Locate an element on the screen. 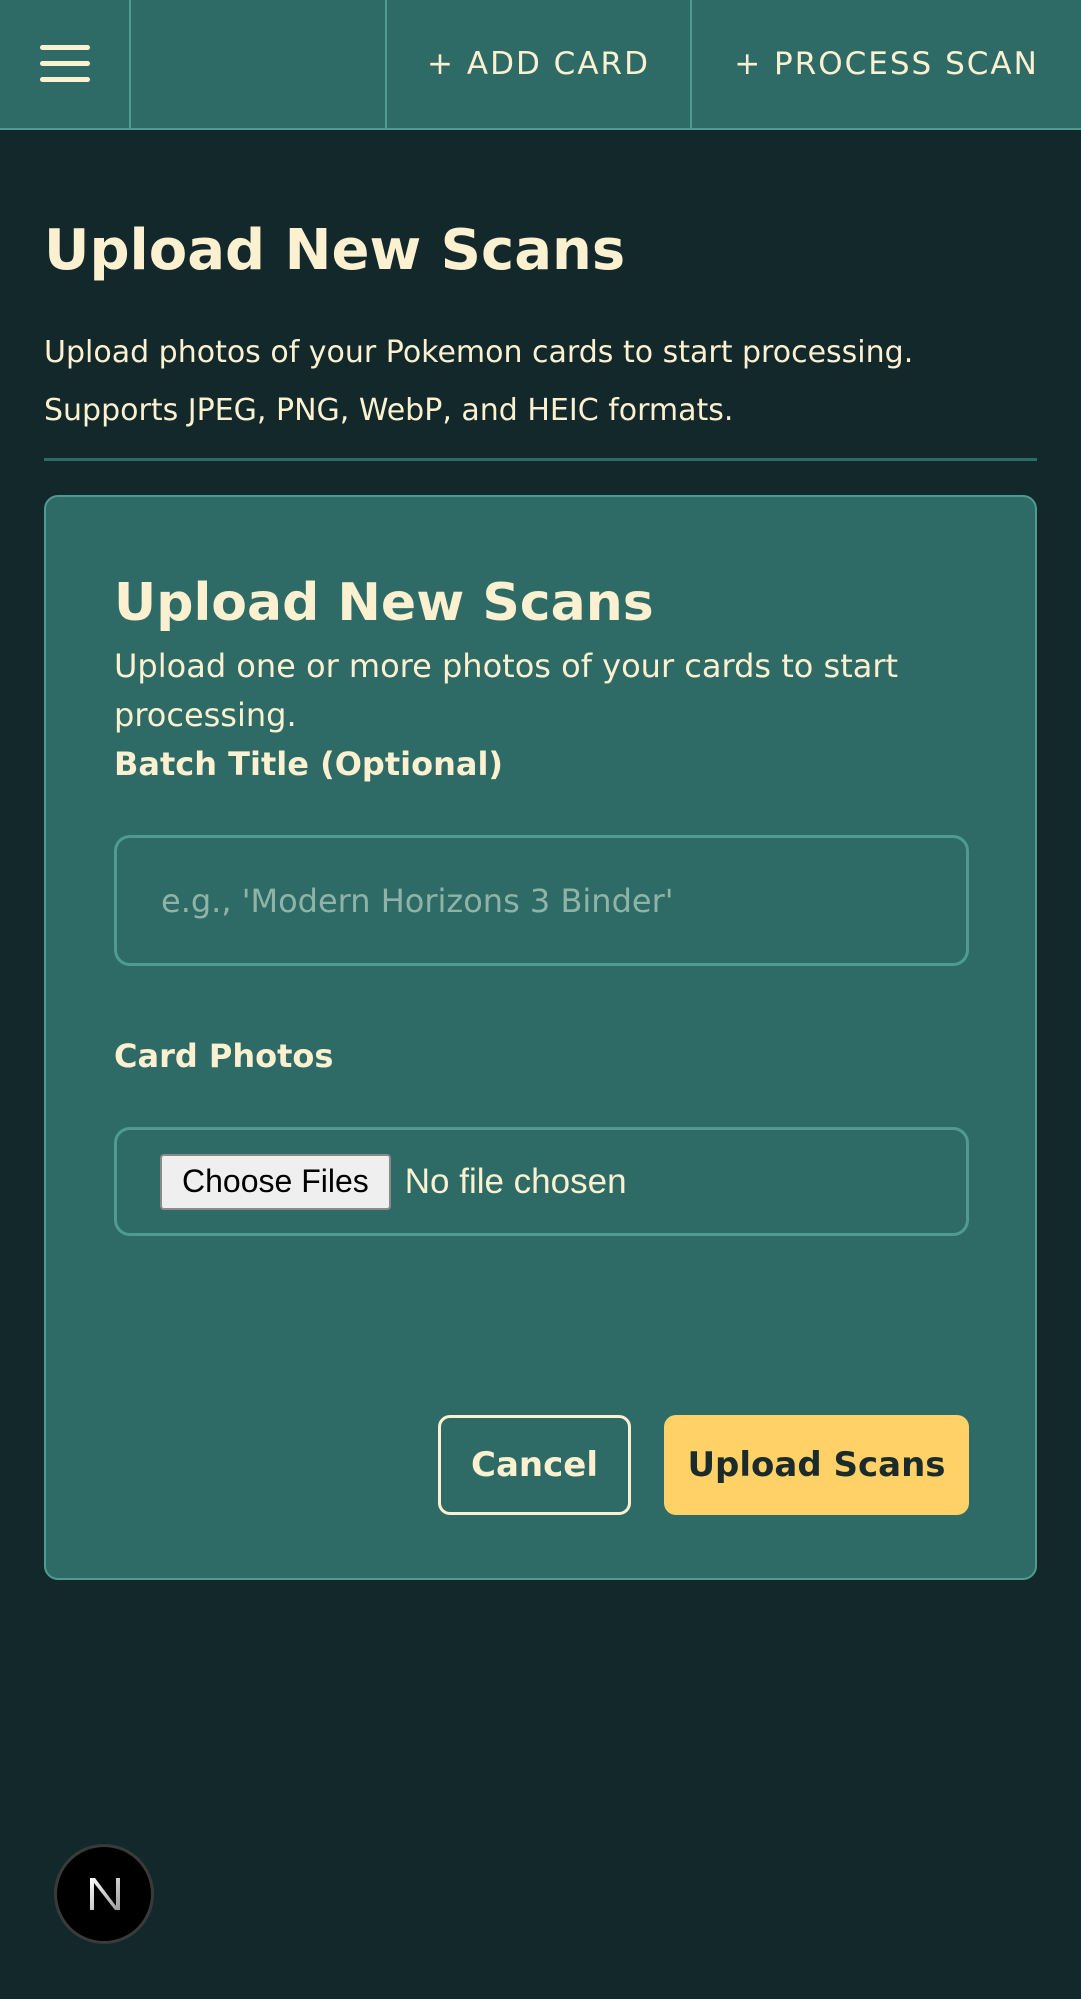  form-title: Upload New Scans is located at coordinates (384, 603).